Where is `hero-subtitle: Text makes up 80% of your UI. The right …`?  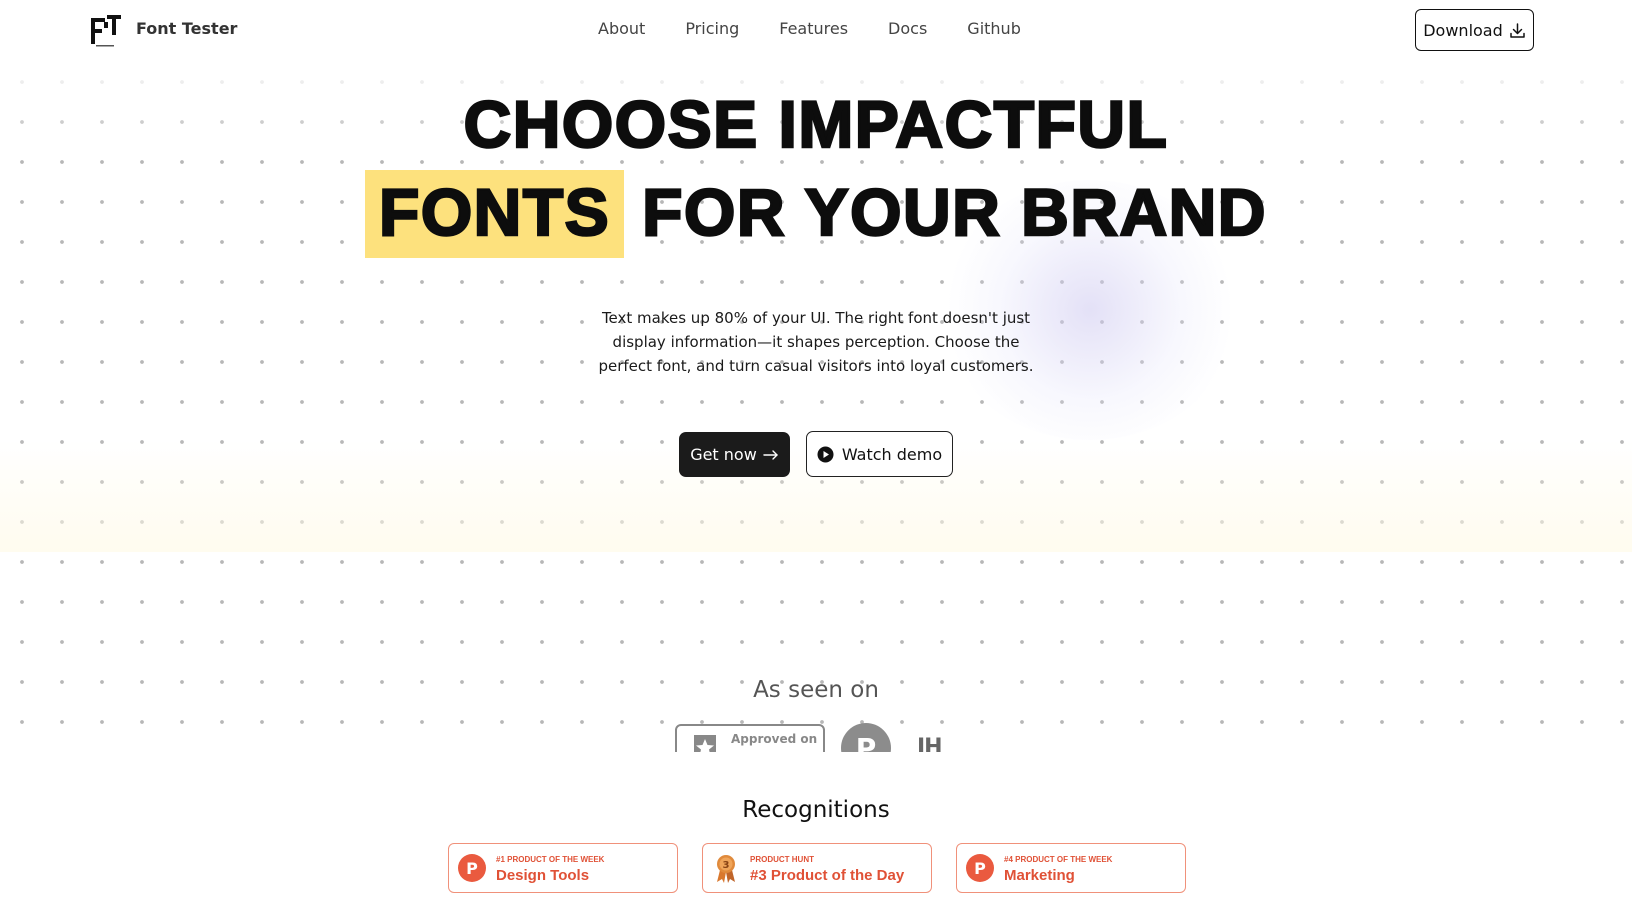 hero-subtitle: Text makes up 80% of your UI. The right … is located at coordinates (816, 342).